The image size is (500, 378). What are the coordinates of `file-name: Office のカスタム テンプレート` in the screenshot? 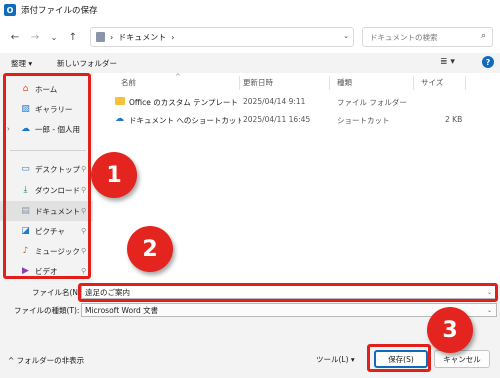 It's located at (183, 102).